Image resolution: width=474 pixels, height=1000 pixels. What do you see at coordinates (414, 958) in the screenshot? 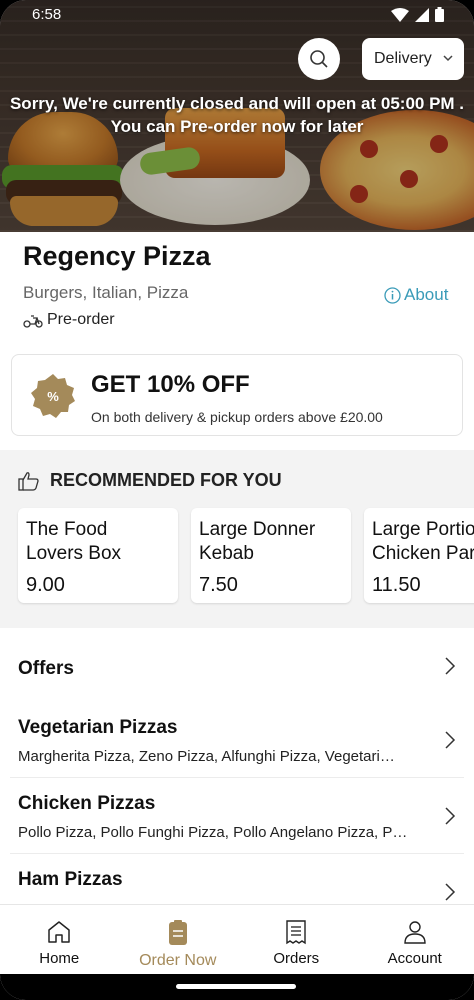
I see `nav-account-label: Account` at bounding box center [414, 958].